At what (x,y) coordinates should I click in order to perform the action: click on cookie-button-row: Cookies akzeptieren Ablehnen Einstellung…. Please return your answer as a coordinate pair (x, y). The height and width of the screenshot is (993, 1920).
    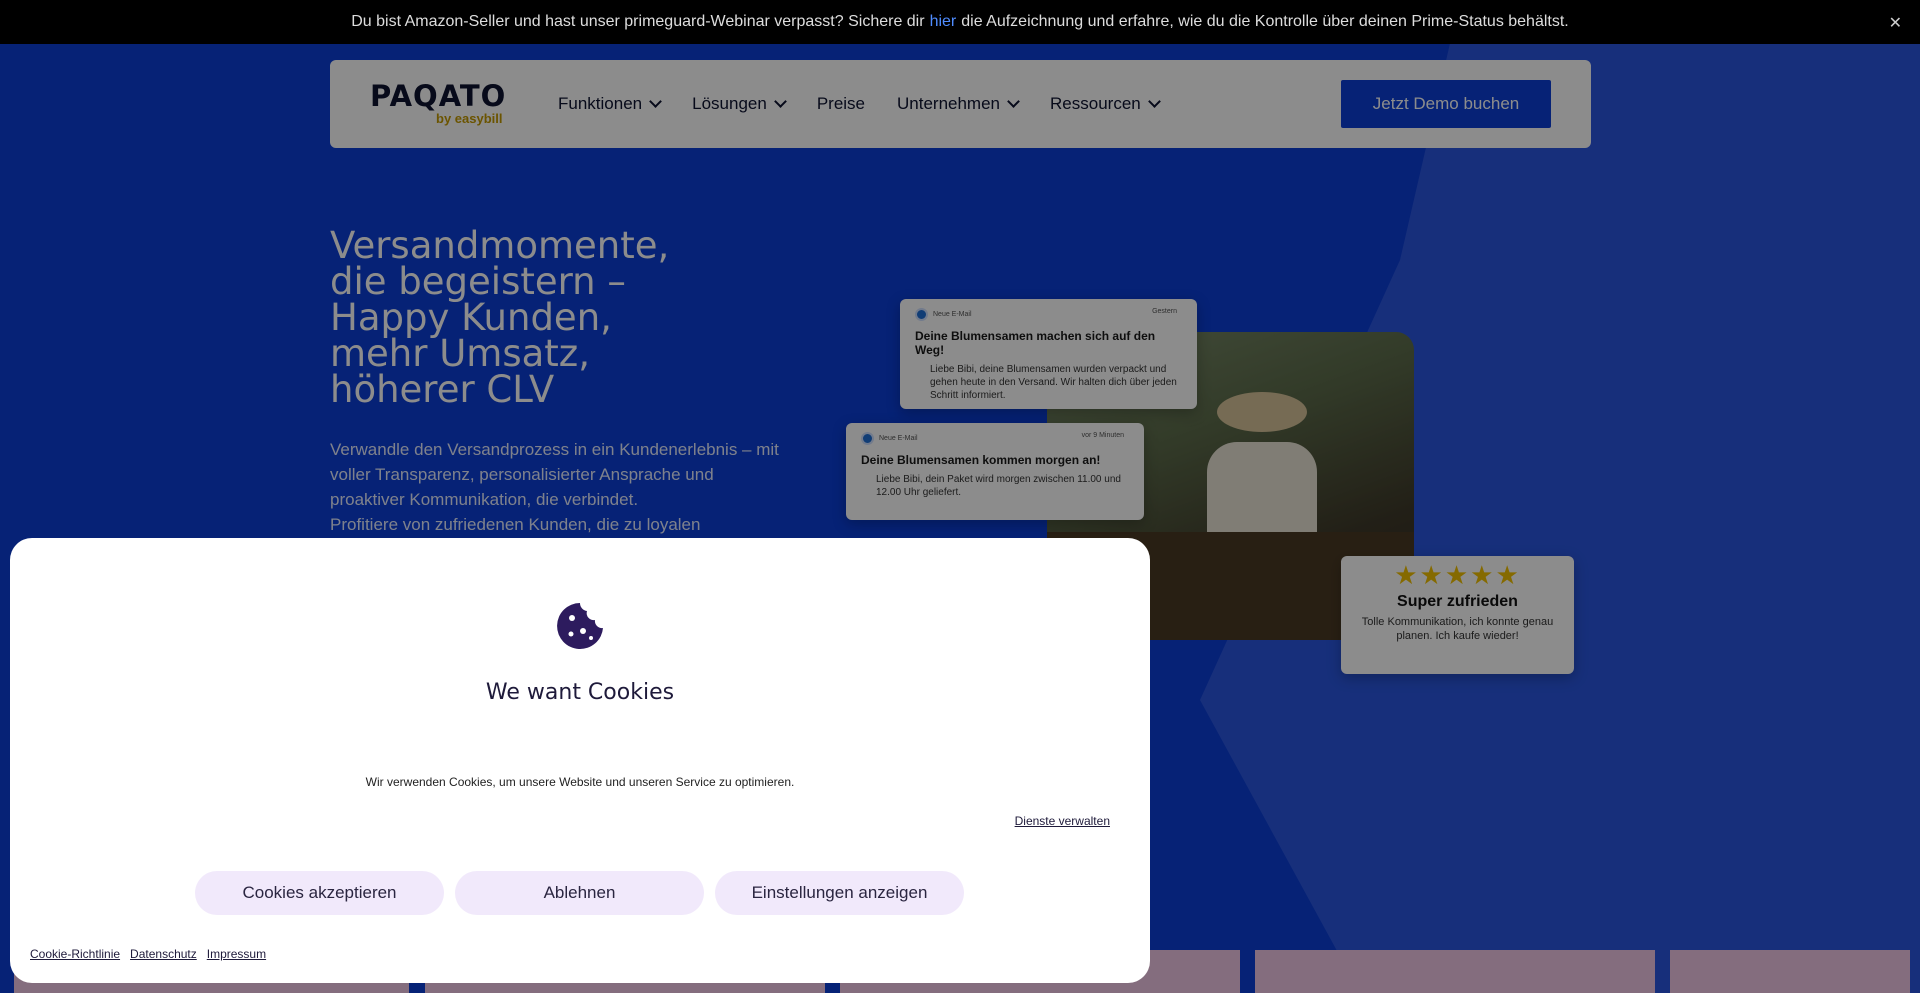
    Looking at the image, I should click on (579, 893).